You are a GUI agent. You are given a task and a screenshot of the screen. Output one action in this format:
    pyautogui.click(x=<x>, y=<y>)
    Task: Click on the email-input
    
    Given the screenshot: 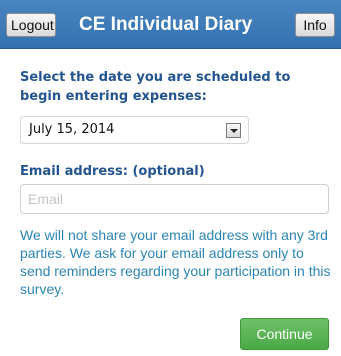 What is the action you would take?
    pyautogui.click(x=174, y=199)
    